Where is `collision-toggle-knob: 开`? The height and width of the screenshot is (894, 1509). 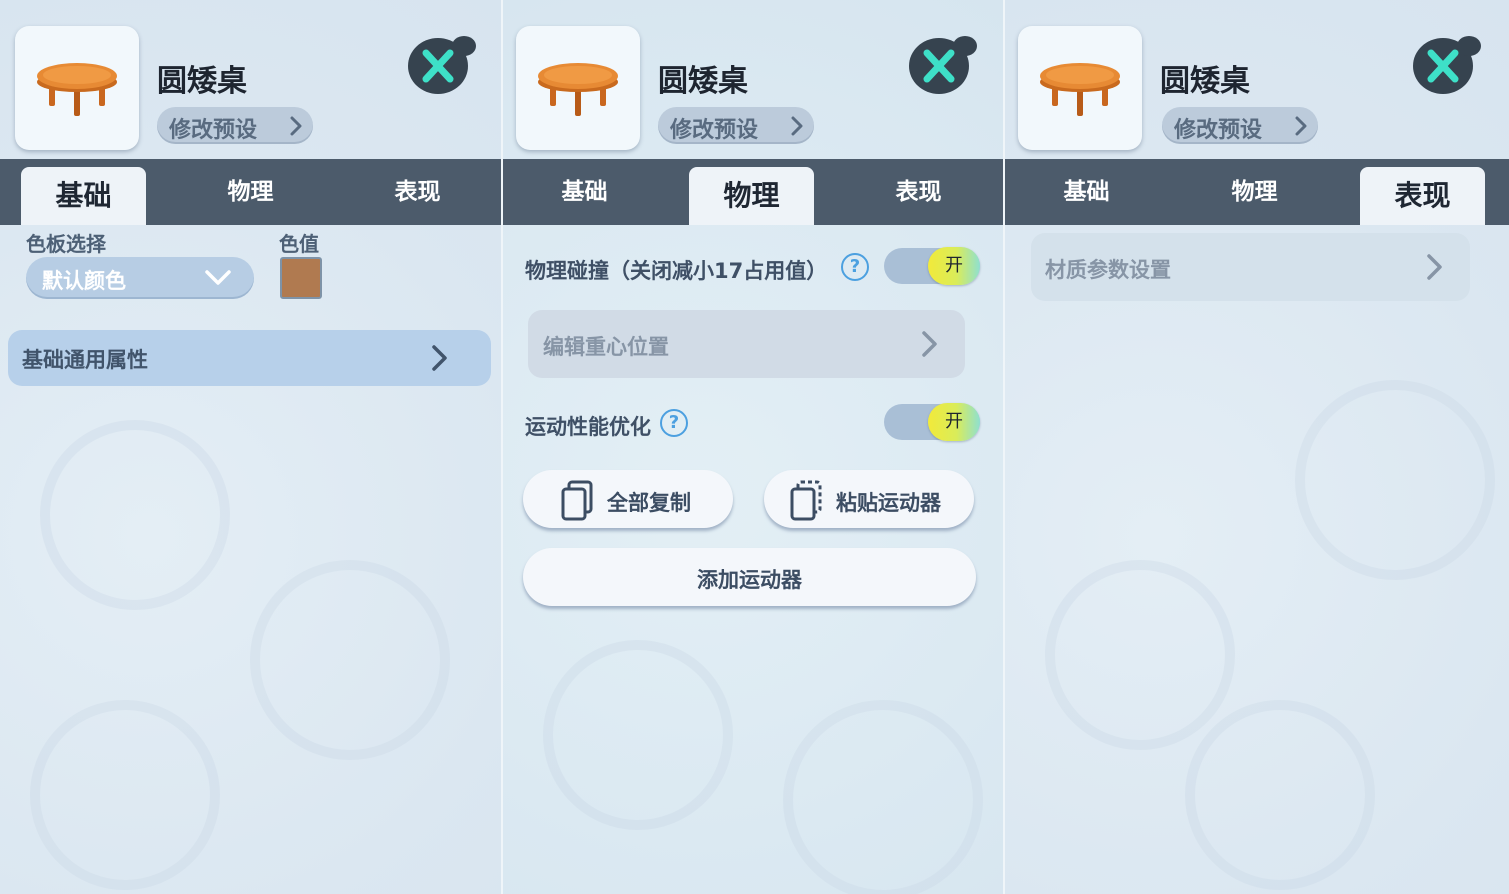 collision-toggle-knob: 开 is located at coordinates (954, 266).